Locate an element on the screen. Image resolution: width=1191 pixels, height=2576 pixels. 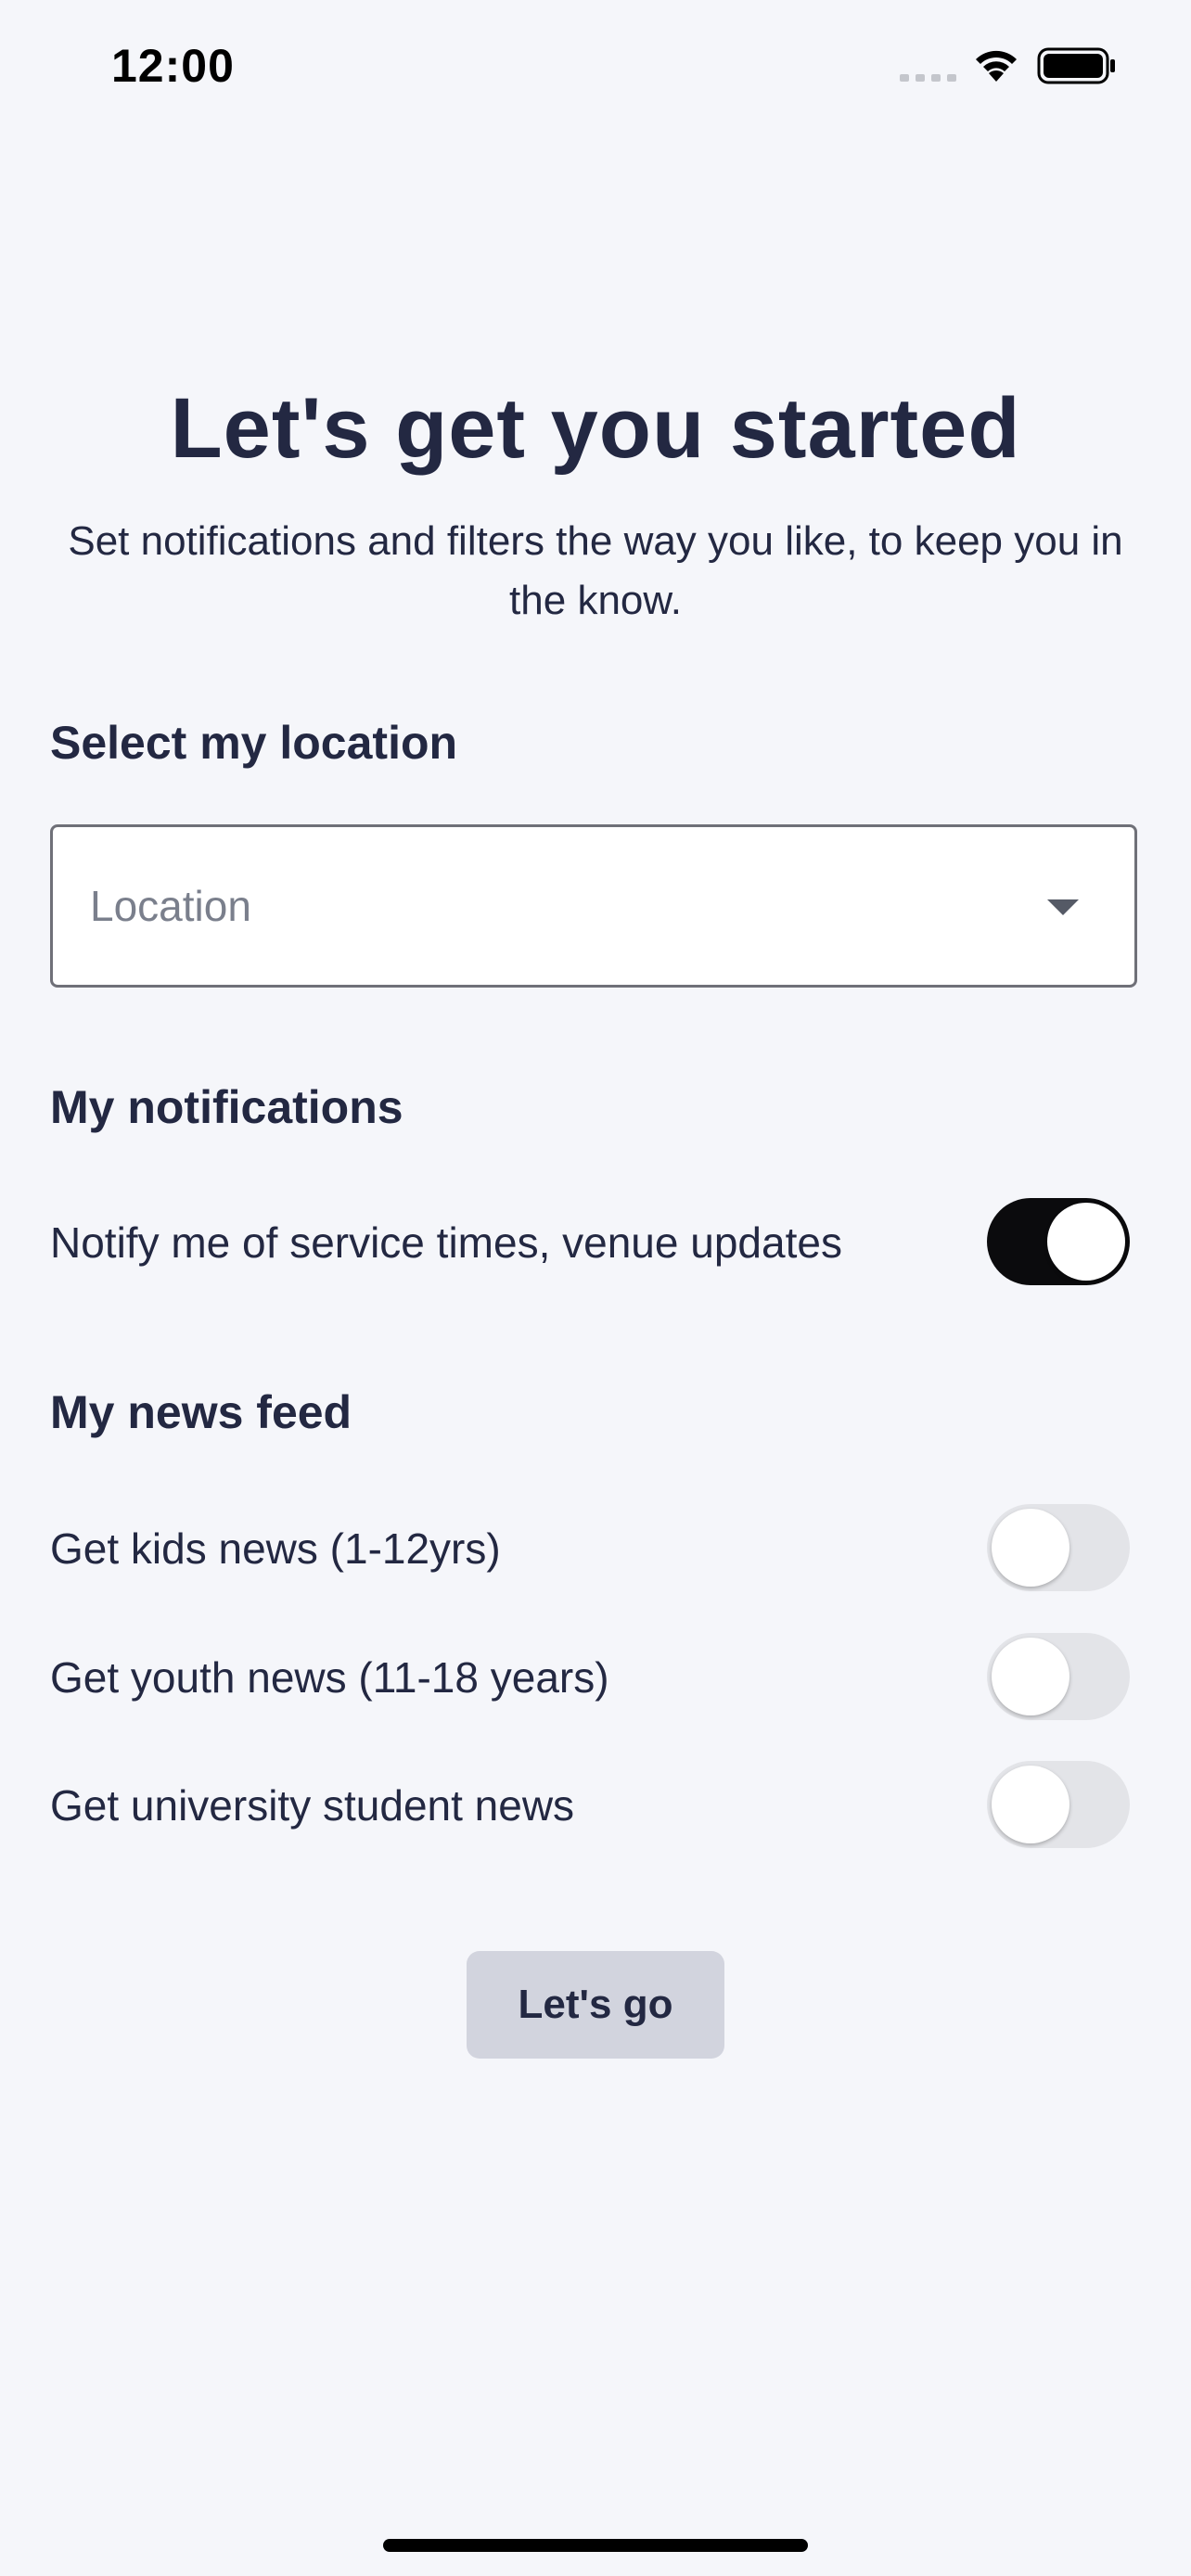
battery-icon is located at coordinates (1076, 66).